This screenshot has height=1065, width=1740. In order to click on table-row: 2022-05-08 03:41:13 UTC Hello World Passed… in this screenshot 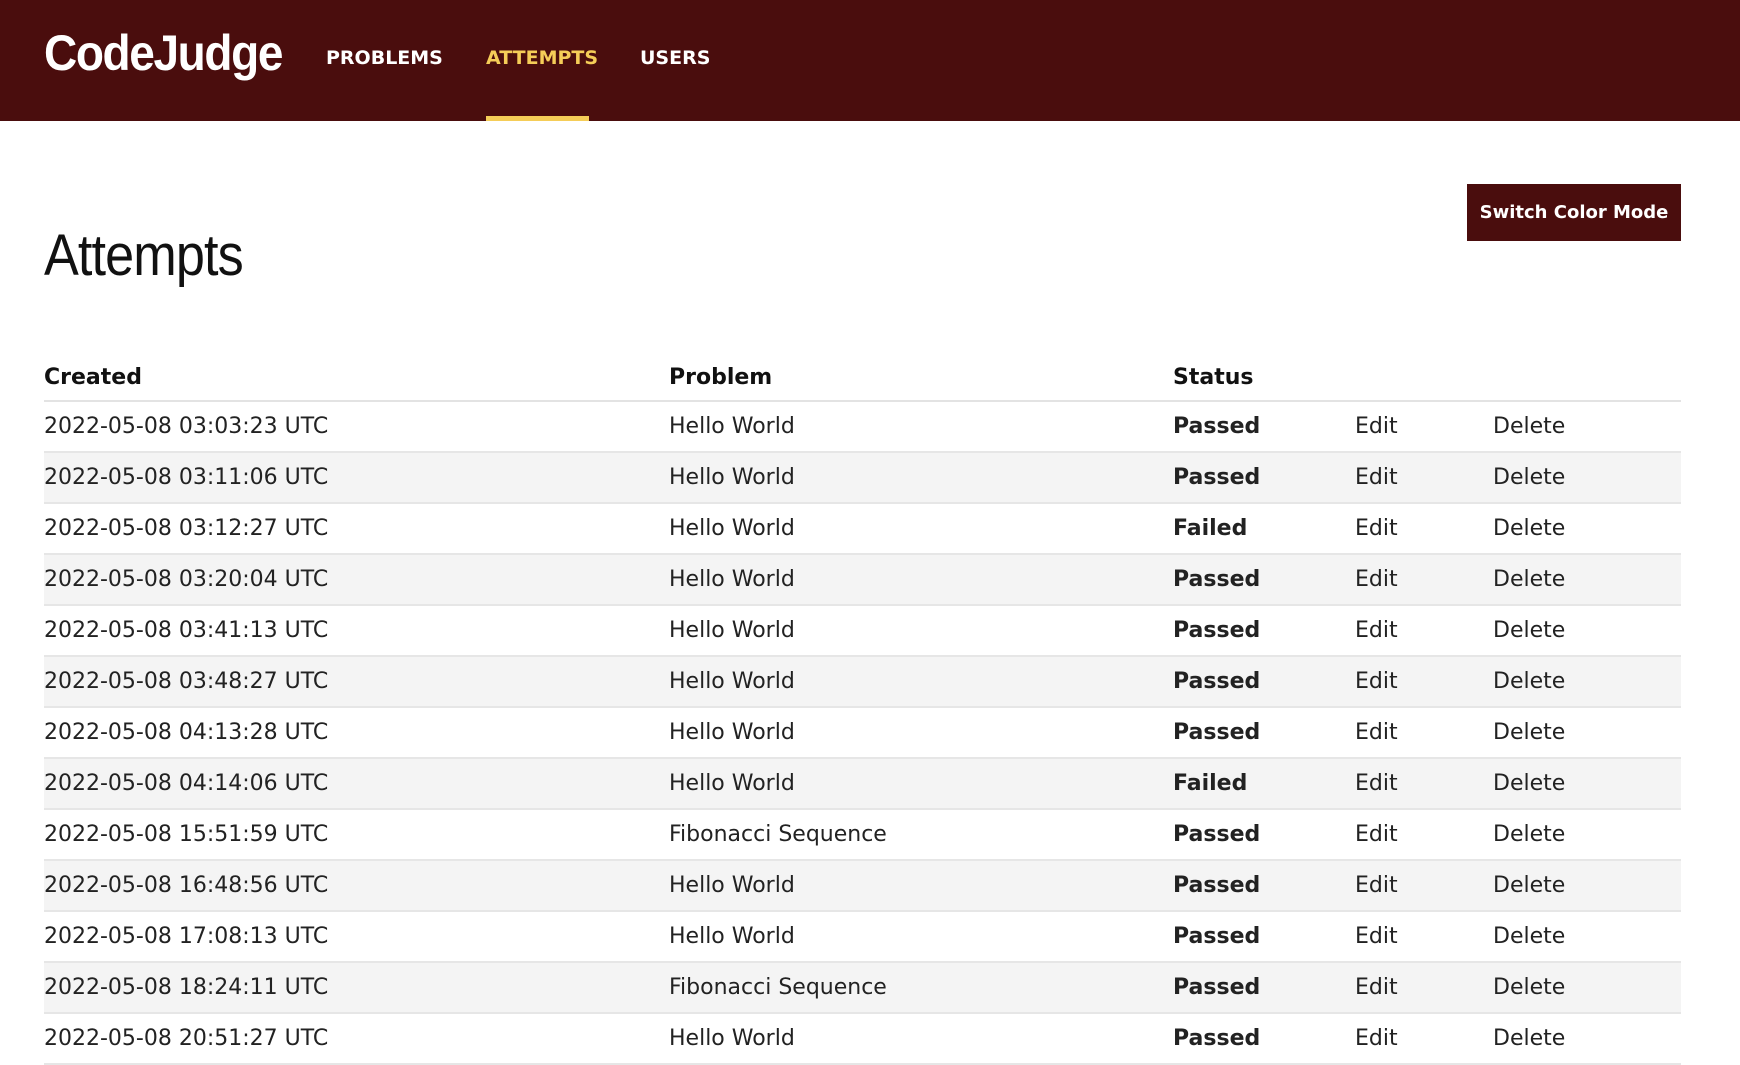, I will do `click(862, 631)`.